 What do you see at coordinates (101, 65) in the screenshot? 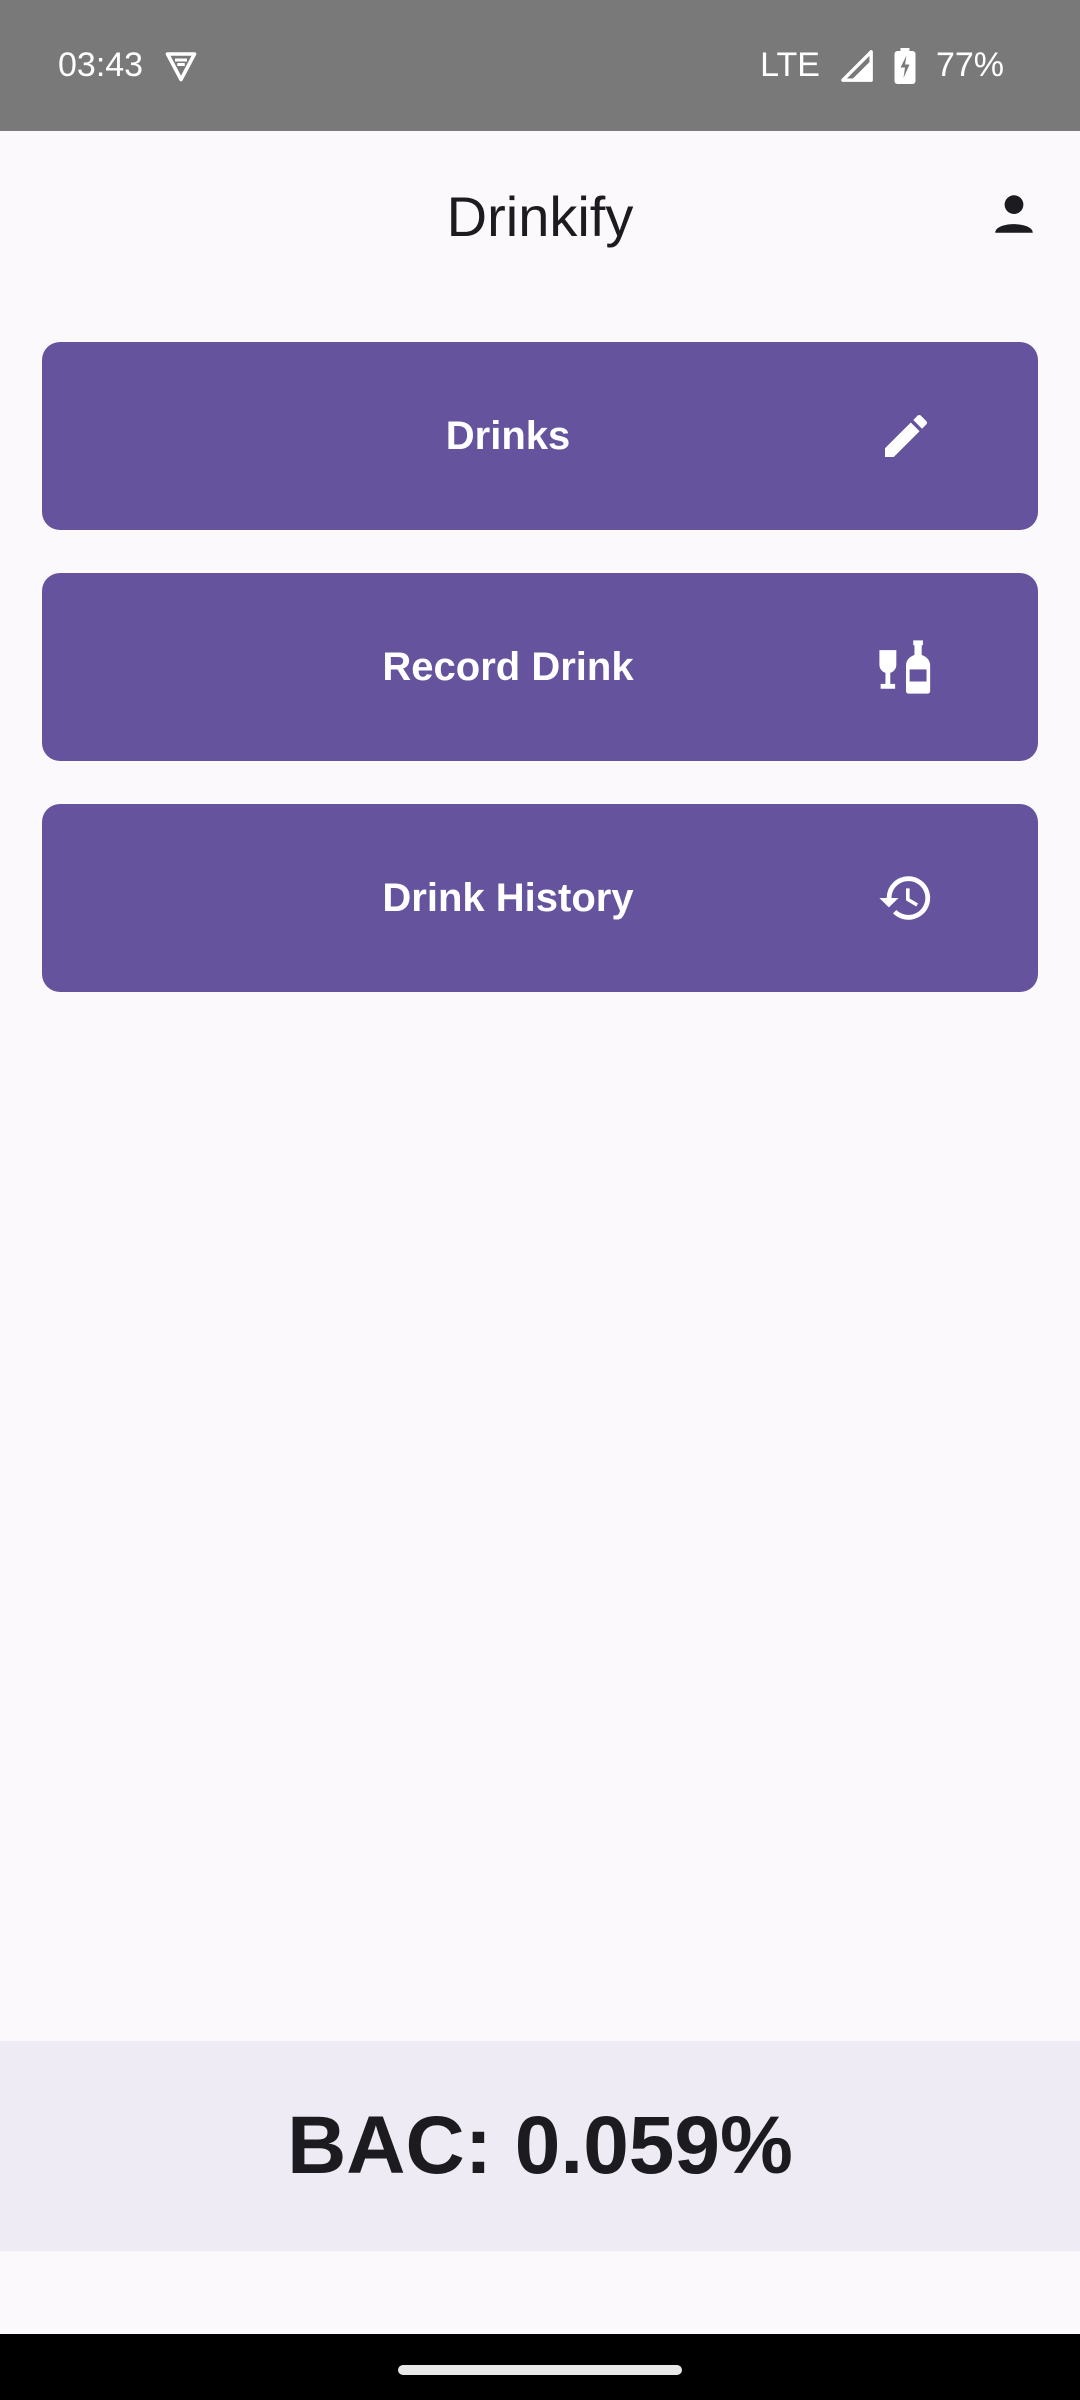
I see `status-time: 03:43` at bounding box center [101, 65].